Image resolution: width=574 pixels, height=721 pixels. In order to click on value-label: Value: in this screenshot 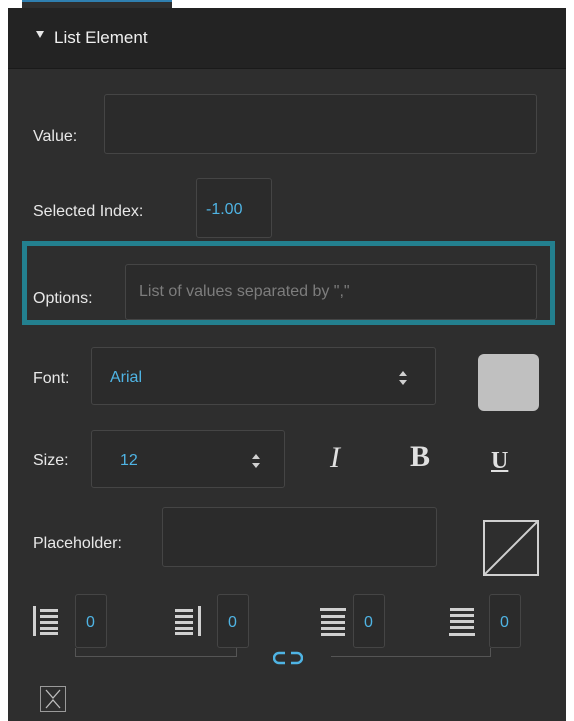, I will do `click(55, 136)`.